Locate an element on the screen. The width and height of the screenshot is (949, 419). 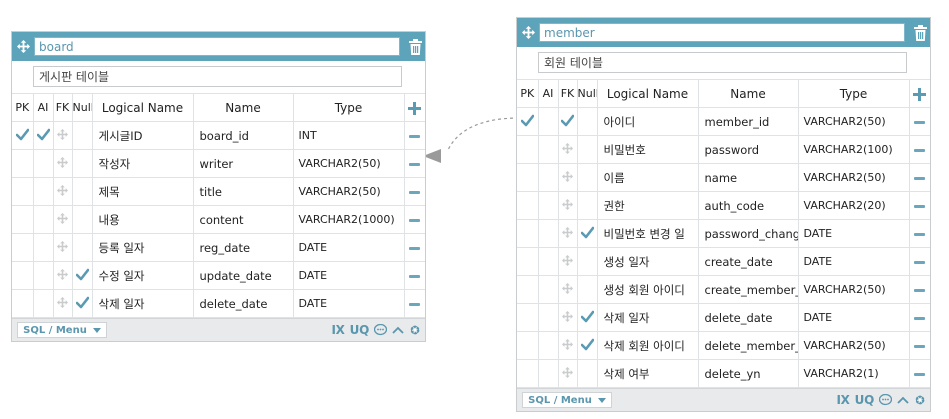
table-row: 삭제 일자 delete_date DATE is located at coordinates (218, 303).